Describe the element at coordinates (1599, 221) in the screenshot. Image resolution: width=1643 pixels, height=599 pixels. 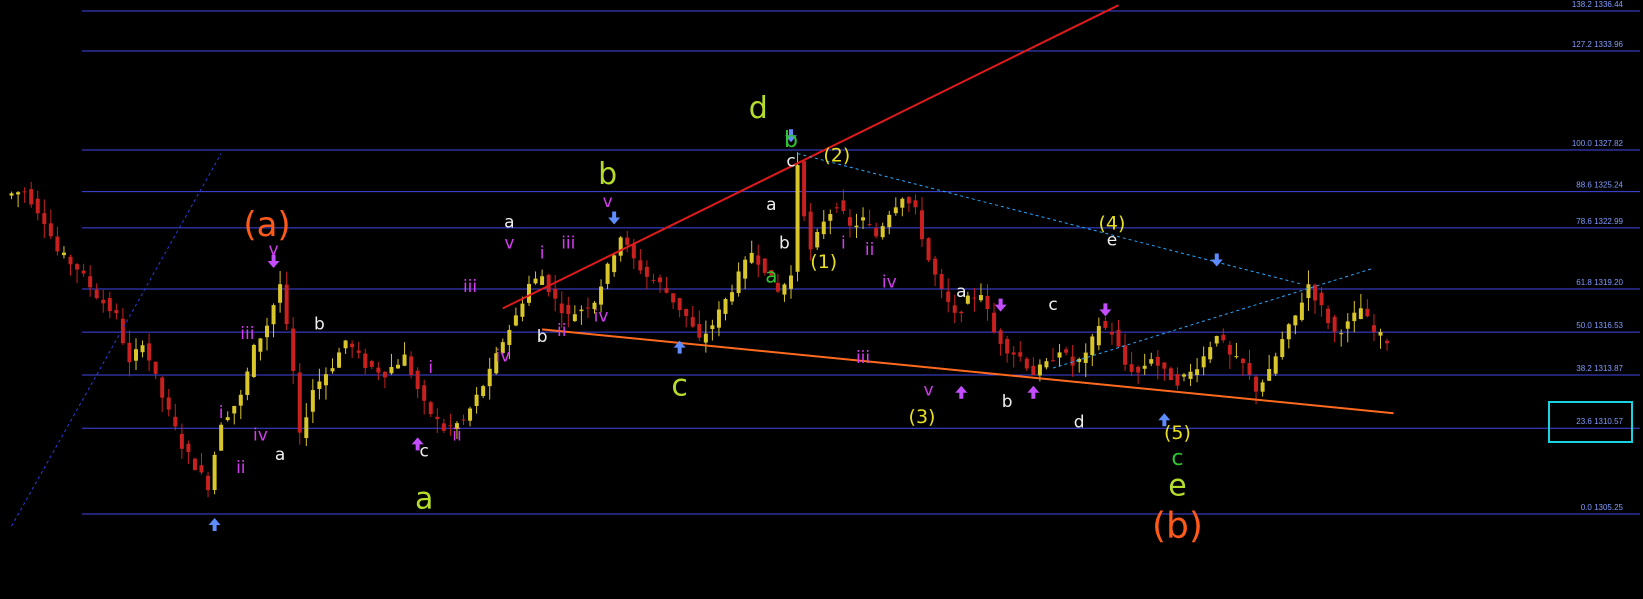
I see `fib-label-4: 78.6 1322.99` at that location.